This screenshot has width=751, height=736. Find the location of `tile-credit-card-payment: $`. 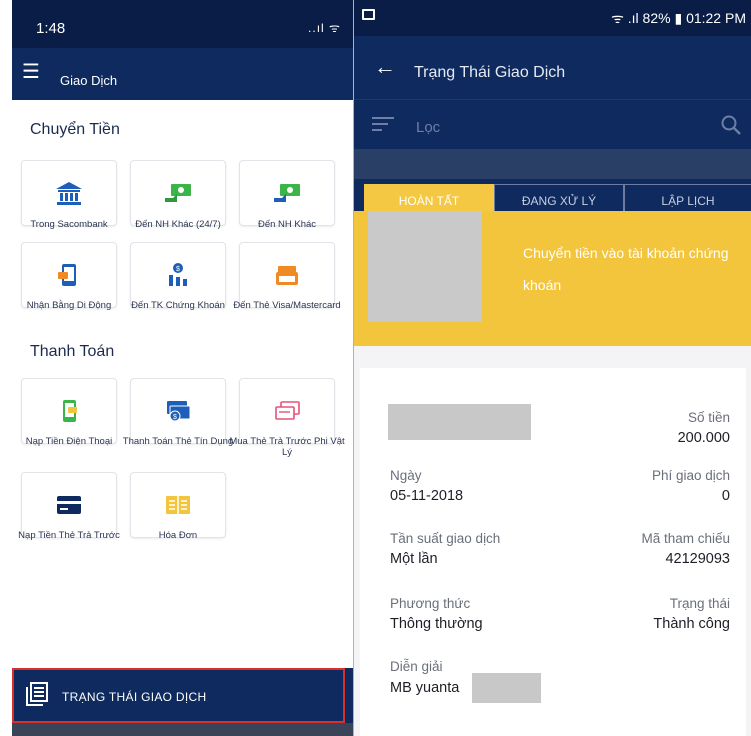

tile-credit-card-payment: $ is located at coordinates (178, 411).